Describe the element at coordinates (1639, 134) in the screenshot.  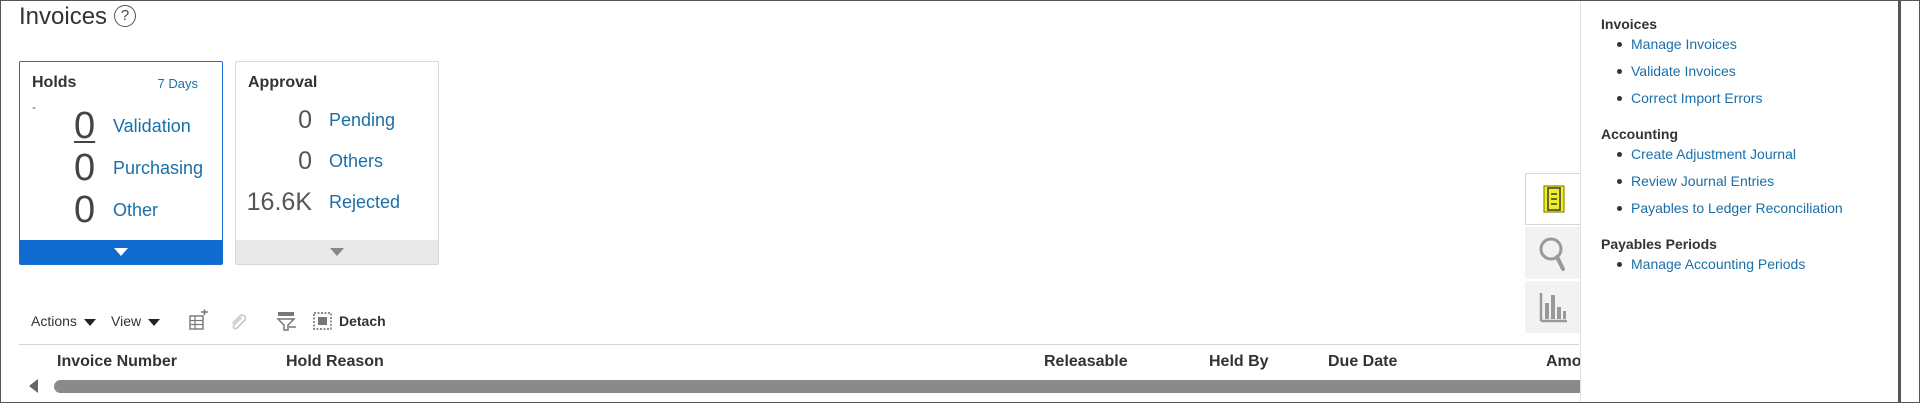
I see `section-title-accounting: Accounting` at that location.